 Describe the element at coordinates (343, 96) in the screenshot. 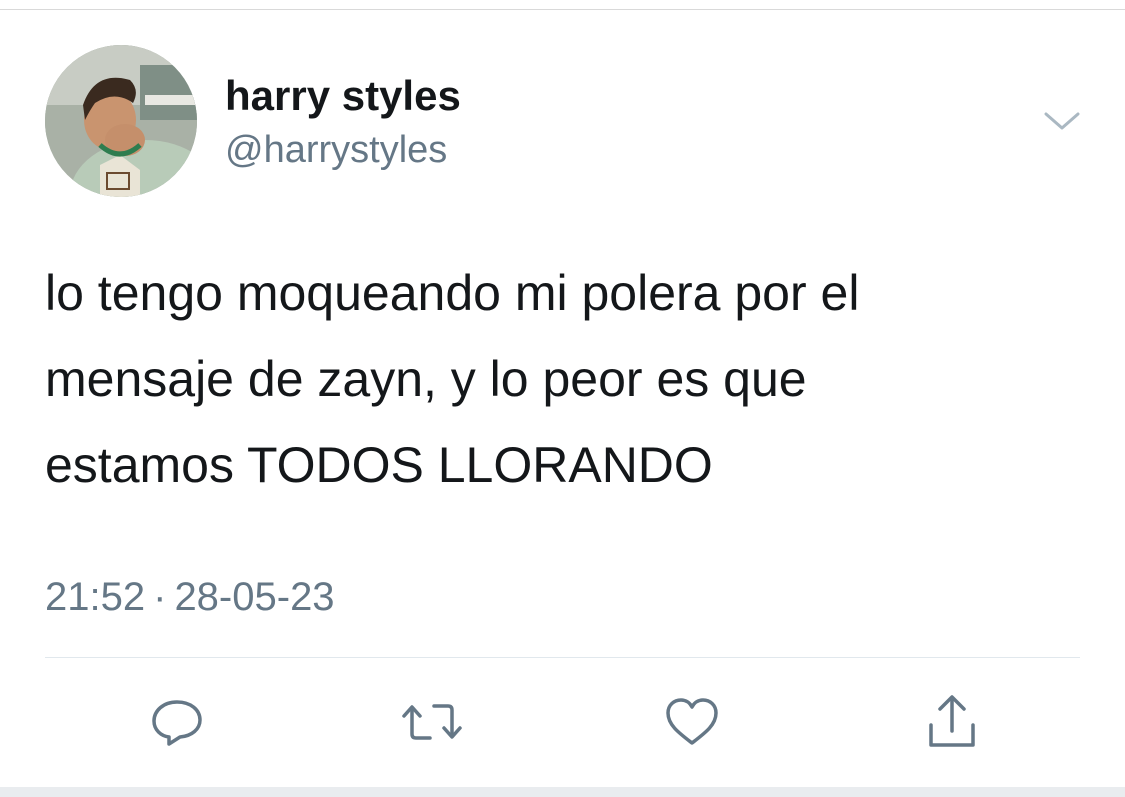

I see `display-name: harry styles` at that location.